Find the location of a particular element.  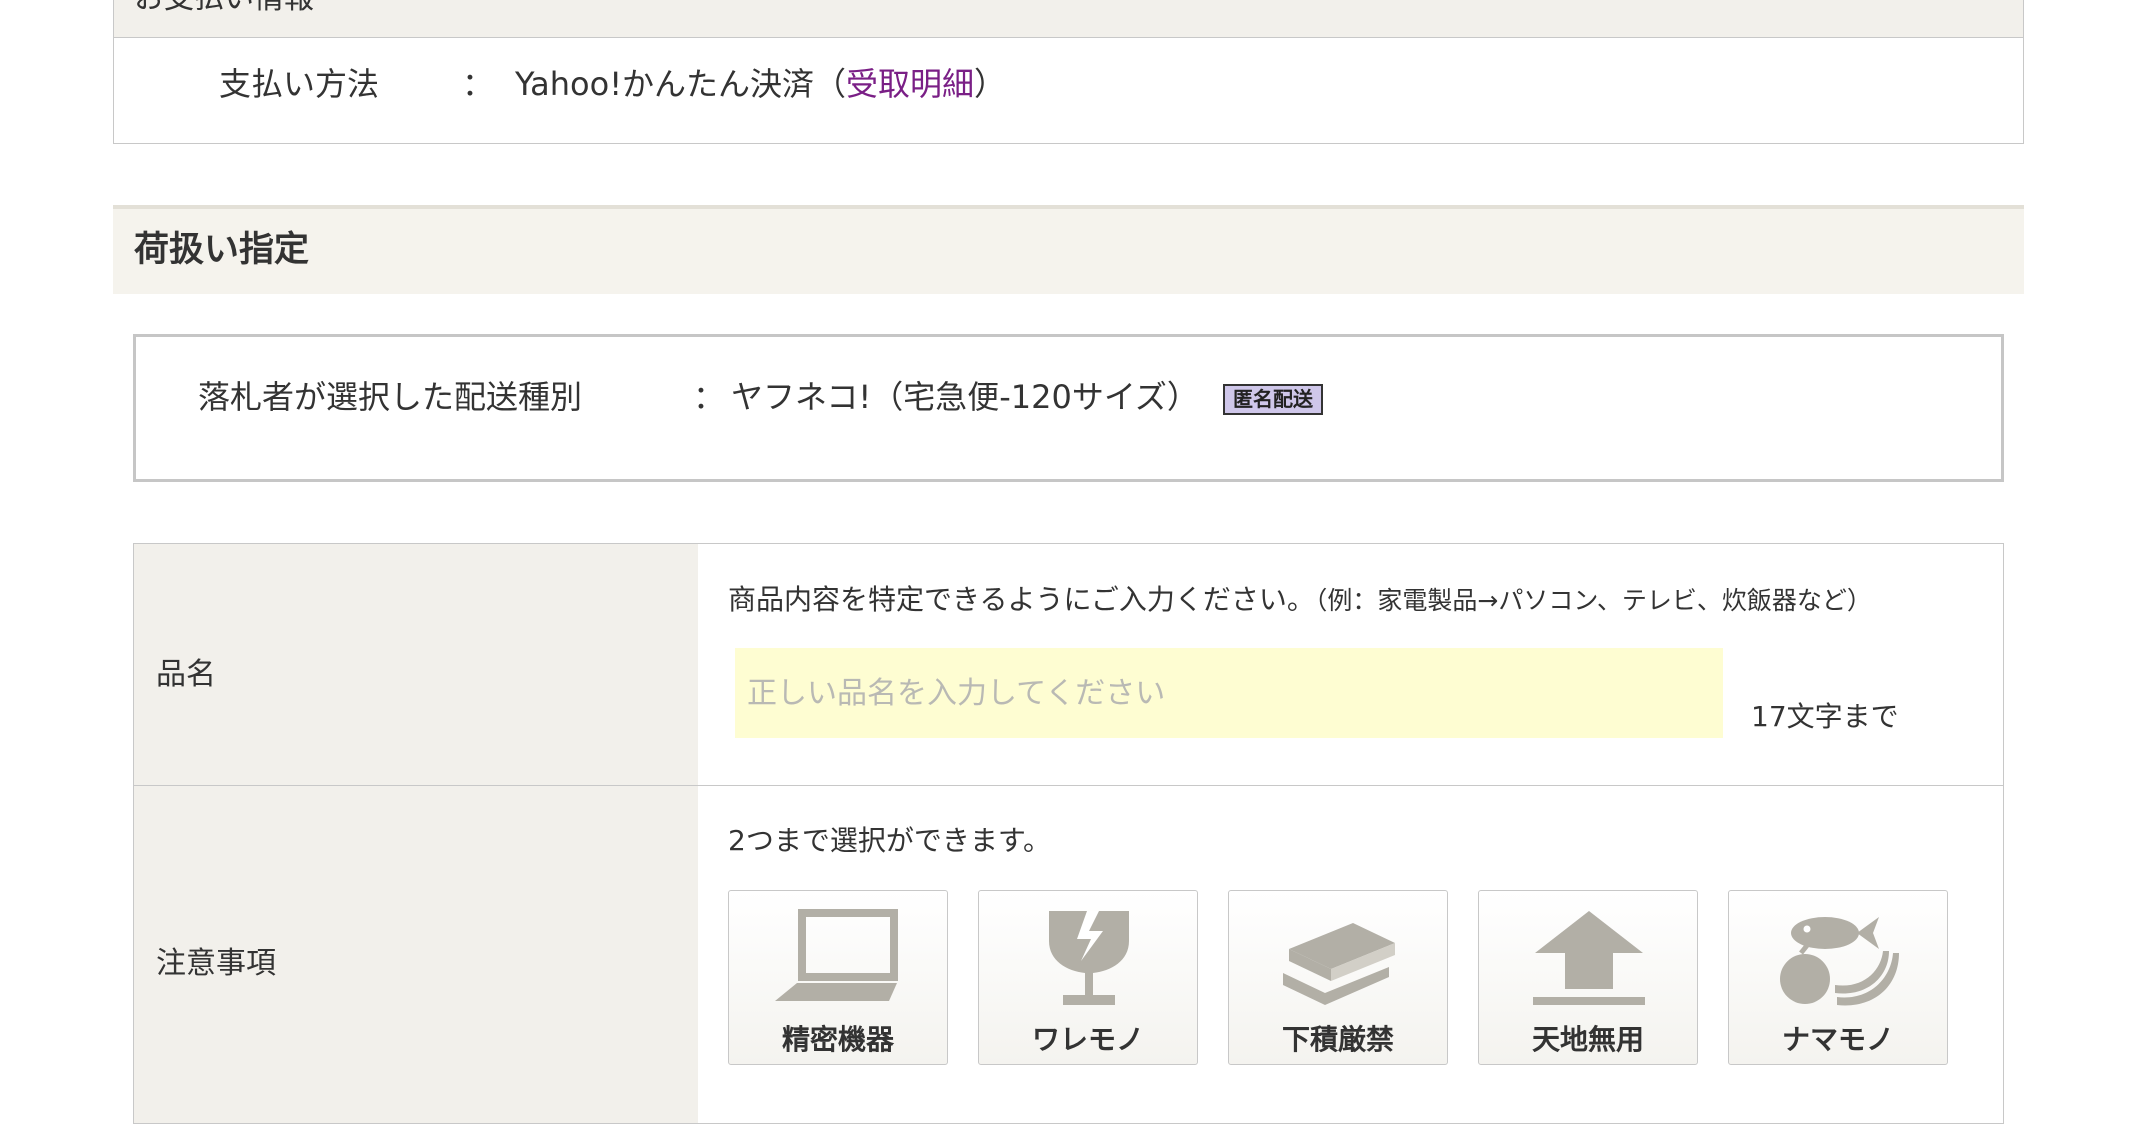

handling-section-header: 荷扱い指定 is located at coordinates (1068, 249).